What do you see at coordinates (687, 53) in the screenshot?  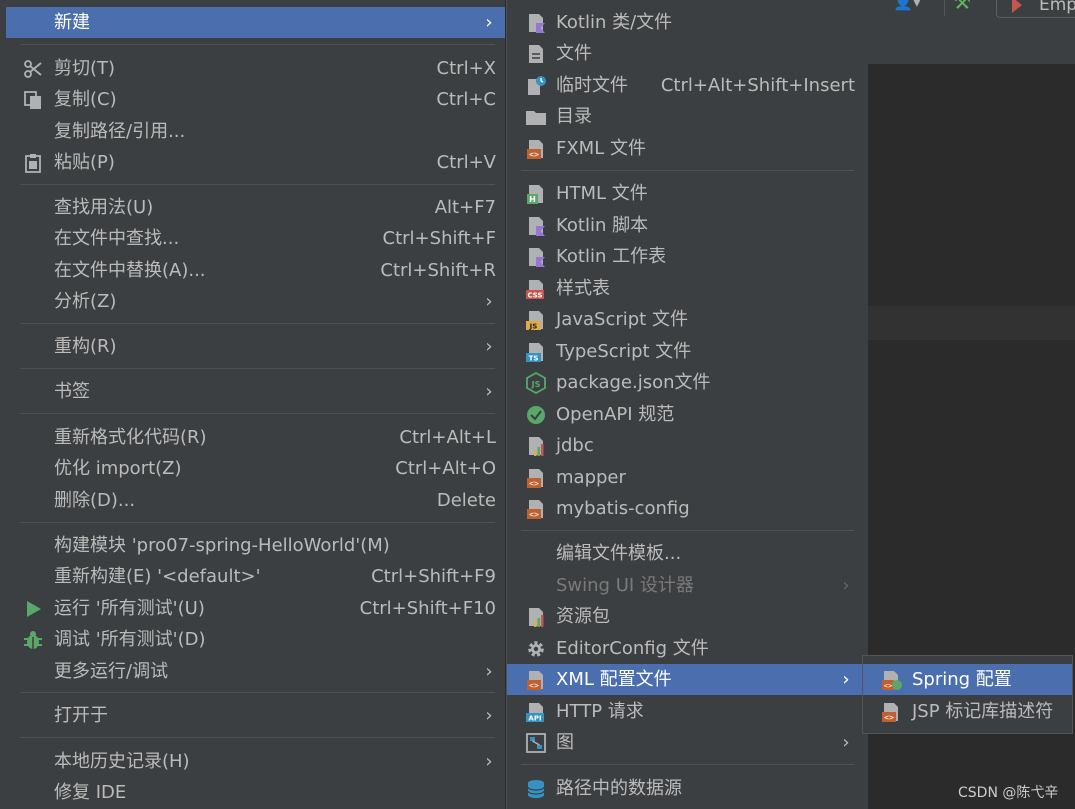 I see `new-item-file: 文件` at bounding box center [687, 53].